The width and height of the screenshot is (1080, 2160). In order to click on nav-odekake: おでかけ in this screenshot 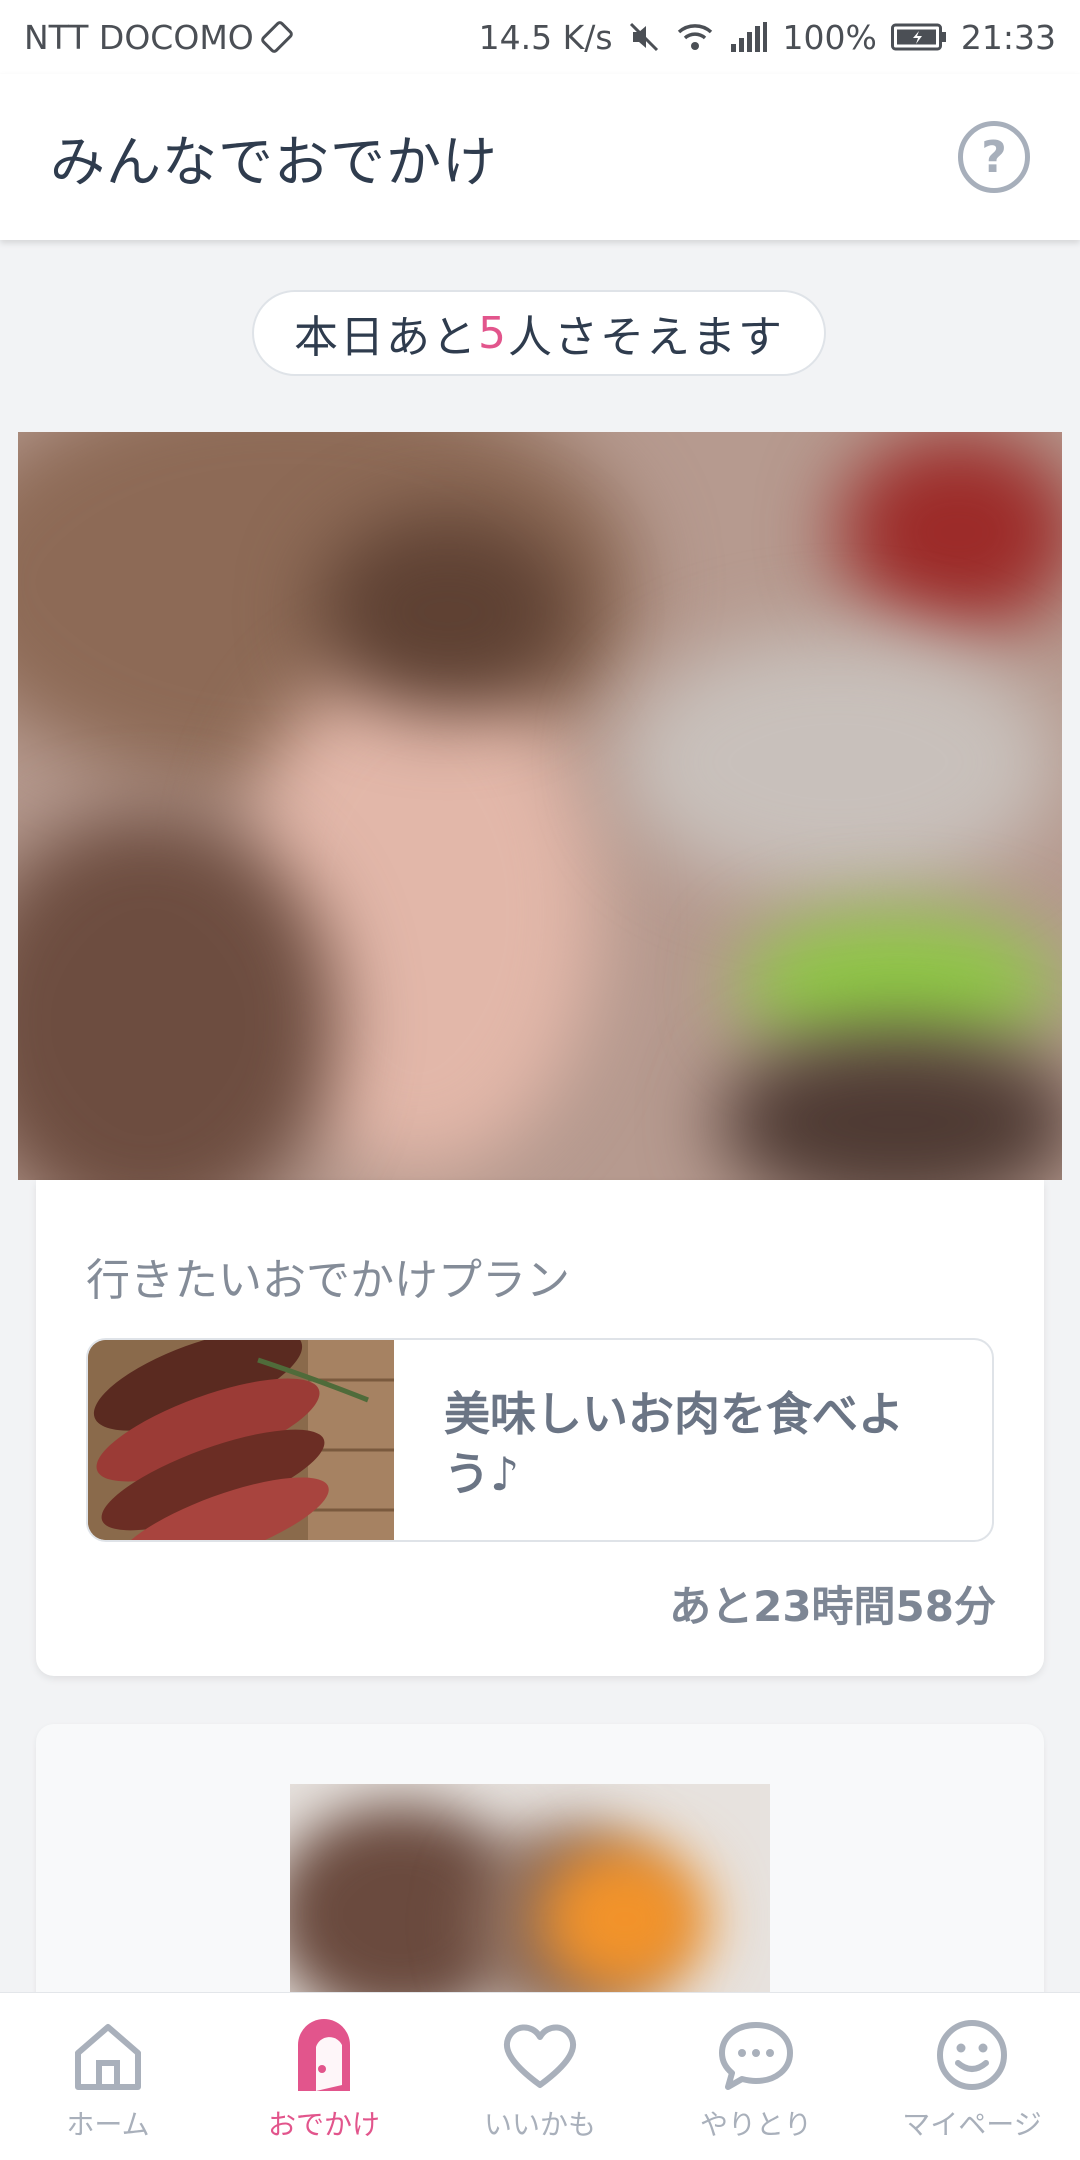, I will do `click(324, 2076)`.